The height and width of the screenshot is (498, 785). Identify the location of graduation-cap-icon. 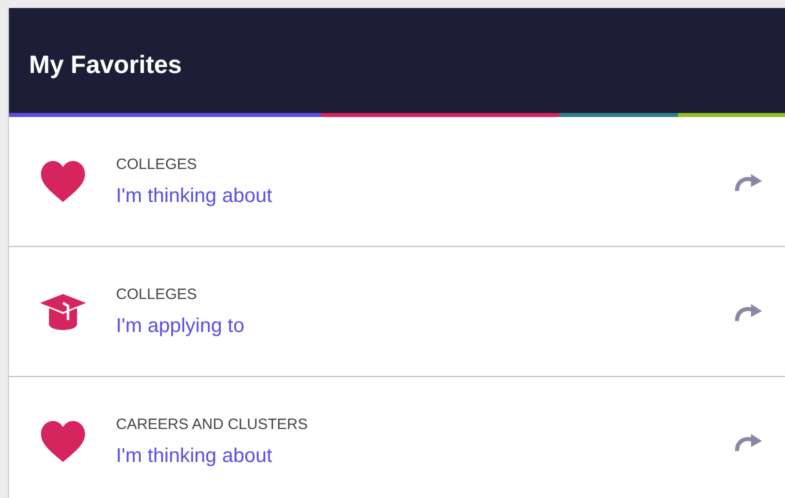
(63, 312).